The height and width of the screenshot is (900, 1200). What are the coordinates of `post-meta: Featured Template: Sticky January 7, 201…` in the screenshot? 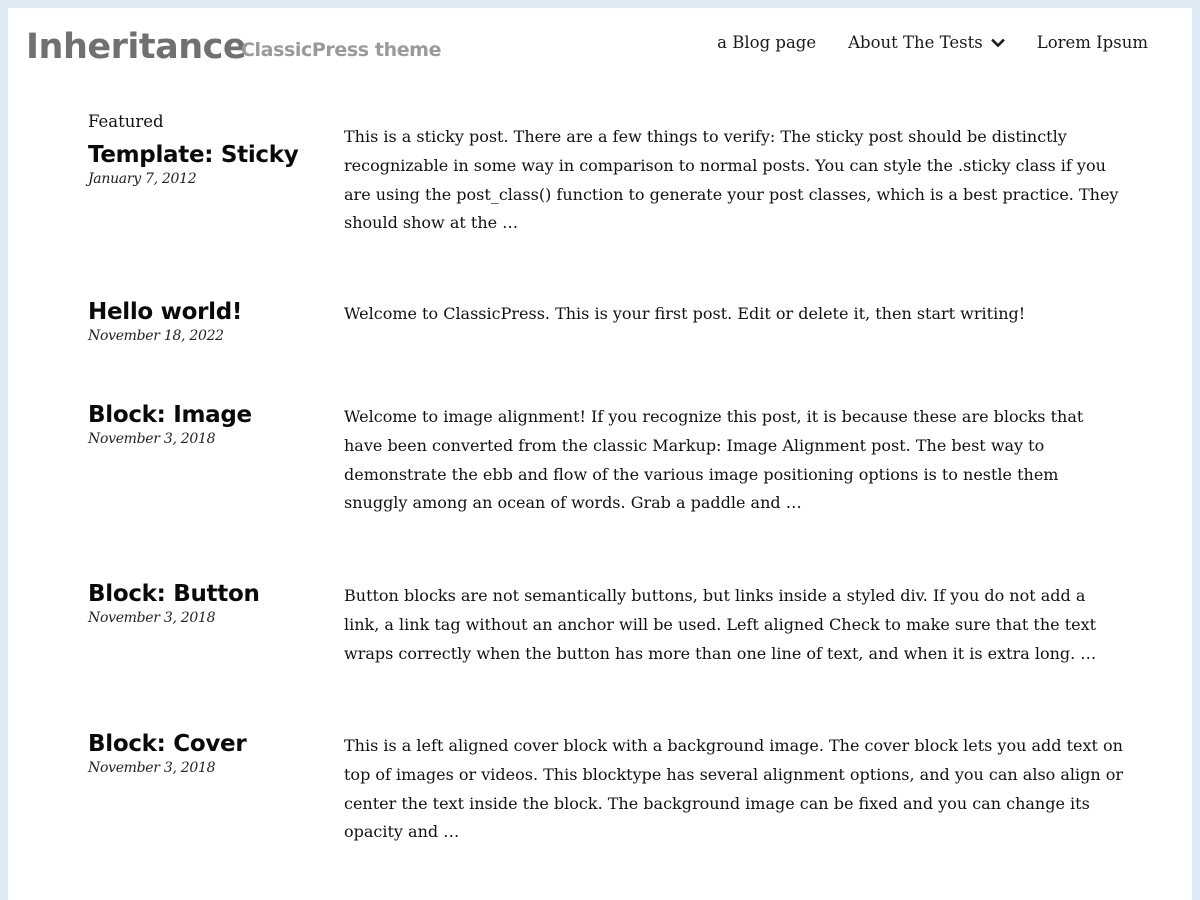 It's located at (208, 149).